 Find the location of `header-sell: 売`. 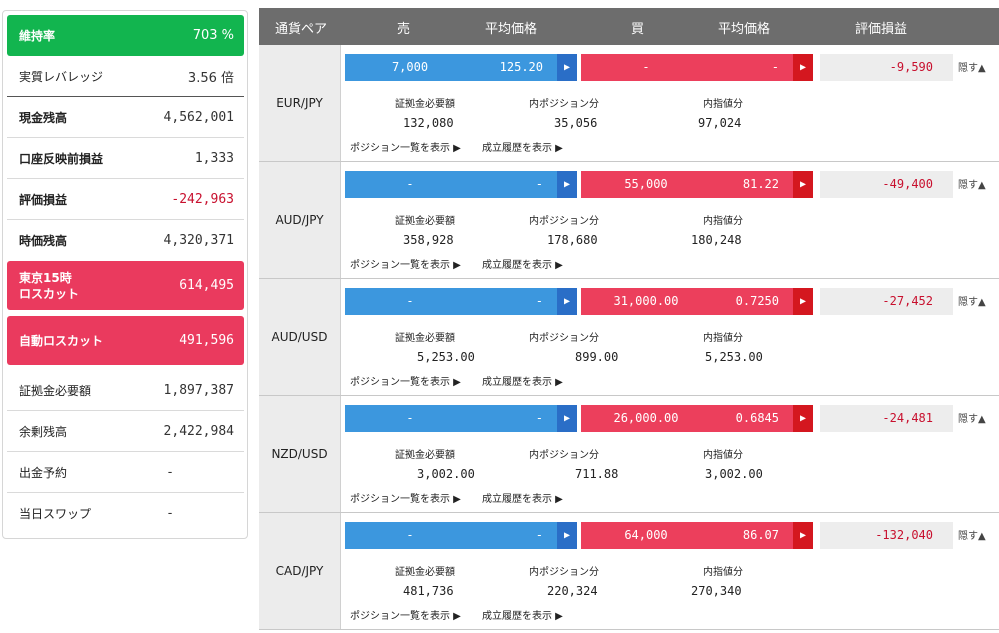

header-sell: 売 is located at coordinates (404, 29).